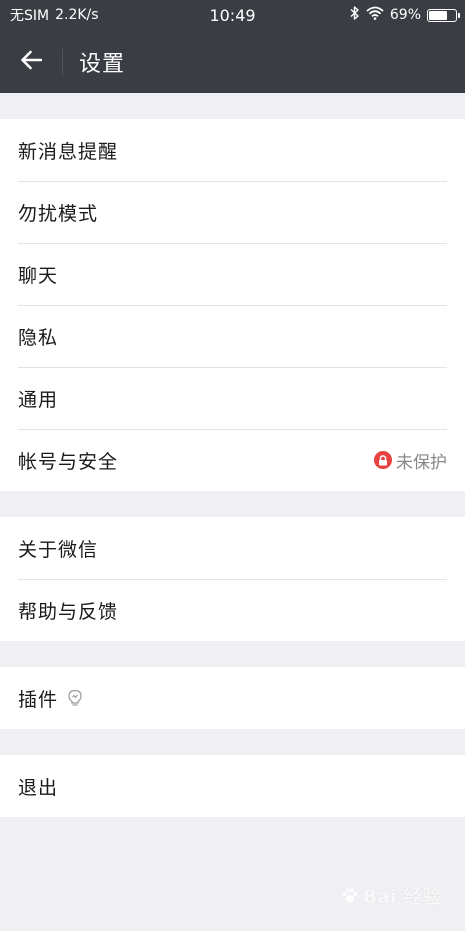 Image resolution: width=465 pixels, height=931 pixels. What do you see at coordinates (232, 61) in the screenshot?
I see `header: 设置` at bounding box center [232, 61].